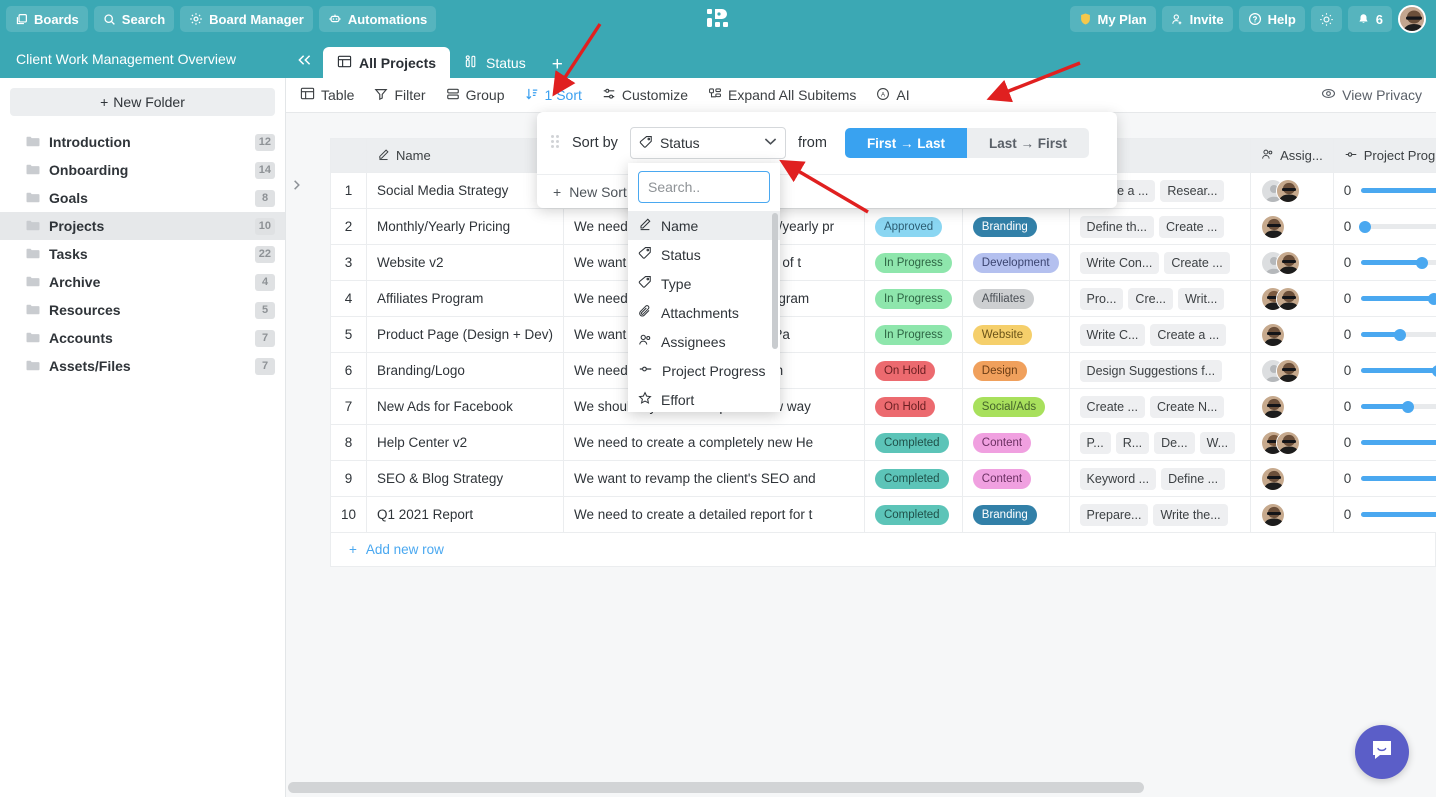 The image size is (1436, 797). I want to click on sidebar-item-tasks: Tasks 22, so click(142, 254).